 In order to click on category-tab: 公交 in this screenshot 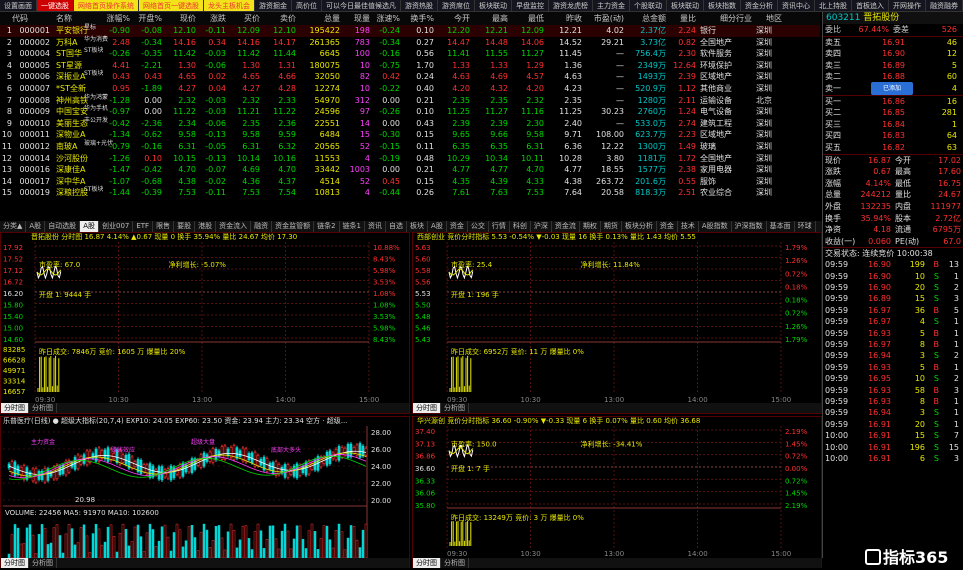, I will do `click(478, 226)`.